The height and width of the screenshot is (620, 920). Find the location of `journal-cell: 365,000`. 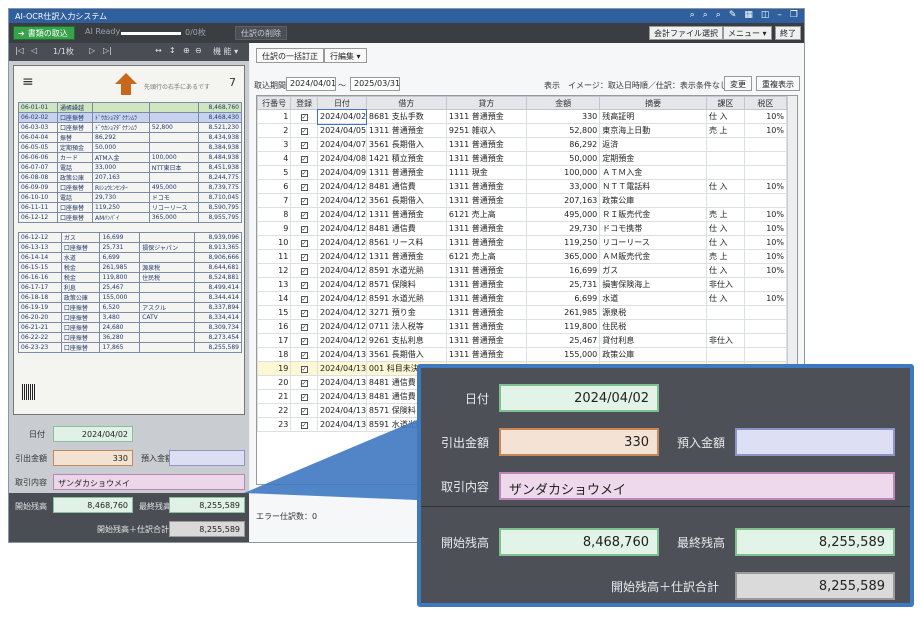

journal-cell: 365,000 is located at coordinates (563, 256).